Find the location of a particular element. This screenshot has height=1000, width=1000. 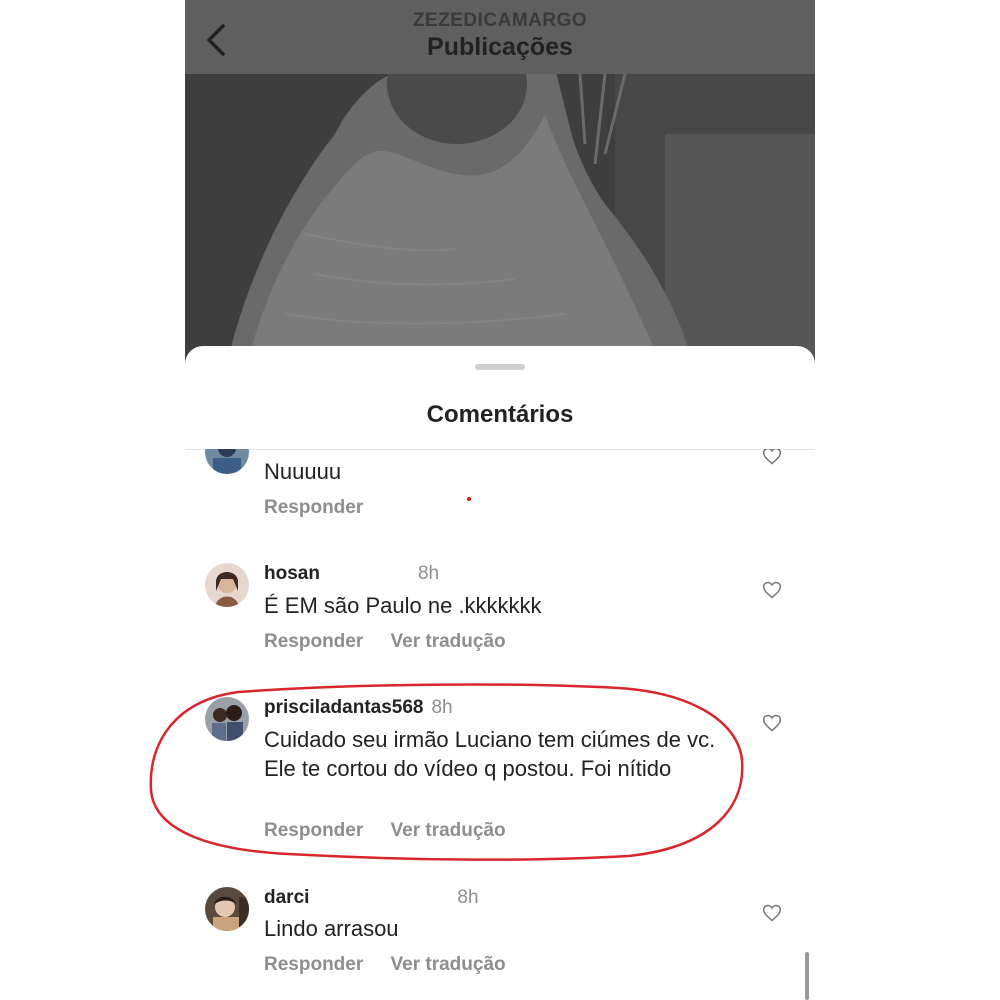

stray-mark is located at coordinates (469, 499).